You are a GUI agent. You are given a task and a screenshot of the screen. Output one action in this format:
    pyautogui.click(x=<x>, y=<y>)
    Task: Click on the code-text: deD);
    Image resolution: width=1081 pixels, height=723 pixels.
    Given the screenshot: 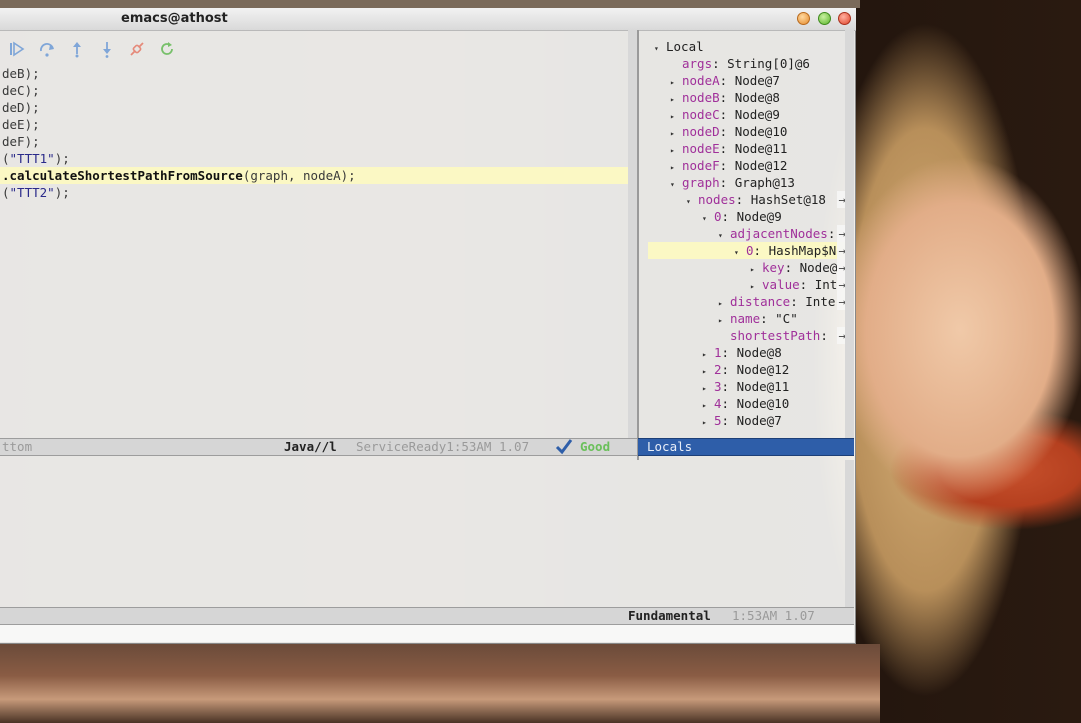 What is the action you would take?
    pyautogui.click(x=21, y=107)
    